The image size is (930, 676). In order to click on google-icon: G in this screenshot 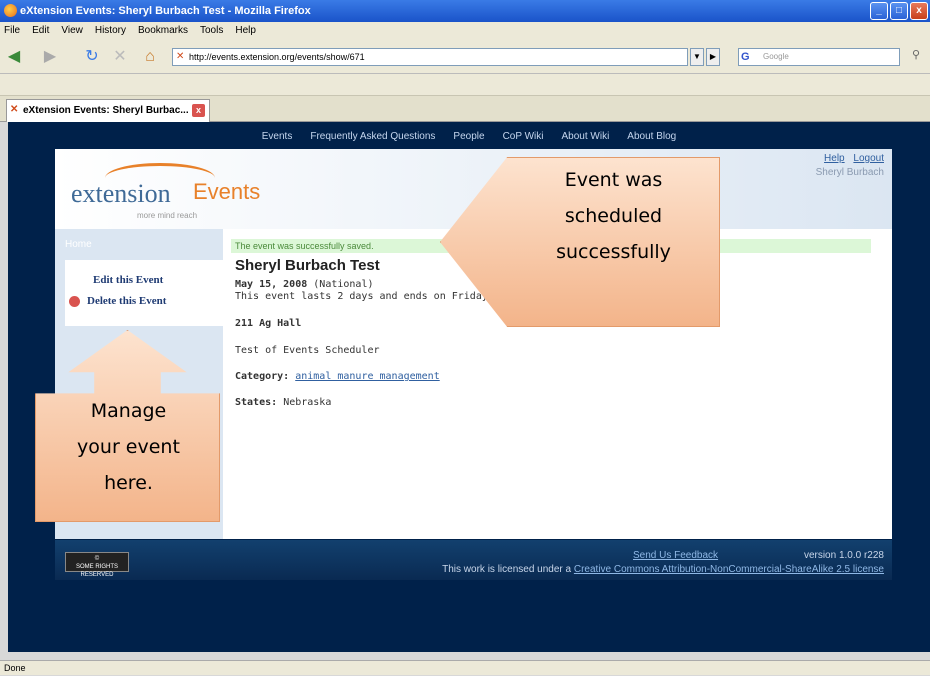, I will do `click(745, 57)`.